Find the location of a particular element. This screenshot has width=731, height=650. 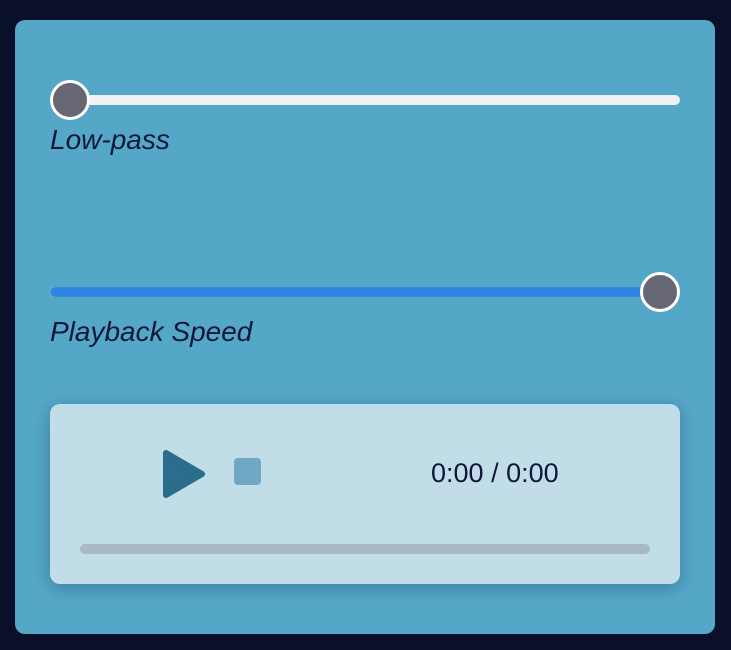

low-pass-track is located at coordinates (365, 100).